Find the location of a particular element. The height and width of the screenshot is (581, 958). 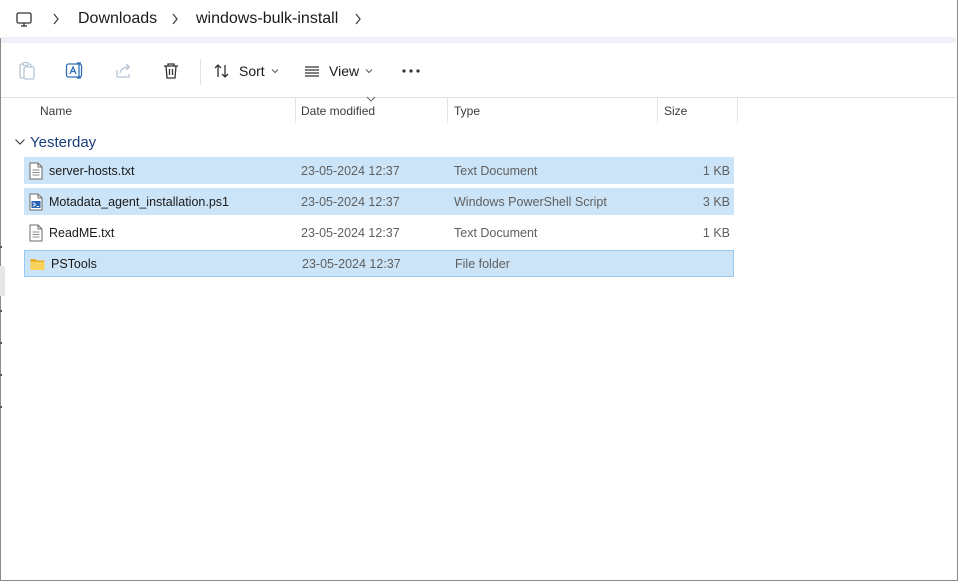

column-header-name: Name is located at coordinates (56, 111).